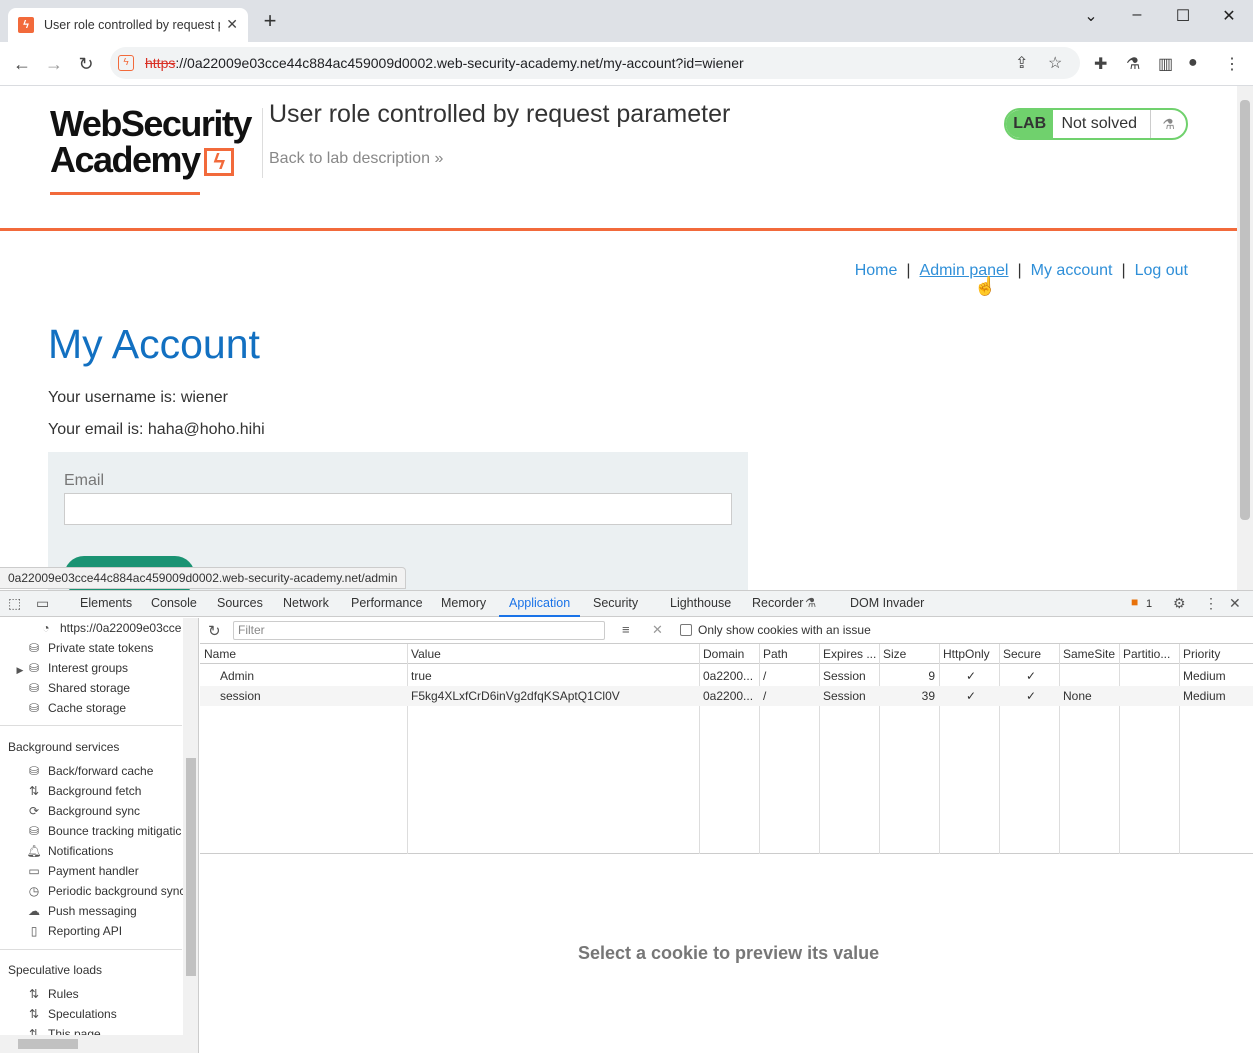 The height and width of the screenshot is (1053, 1253). Describe the element at coordinates (154, 344) in the screenshot. I see `page-title: My Account` at that location.